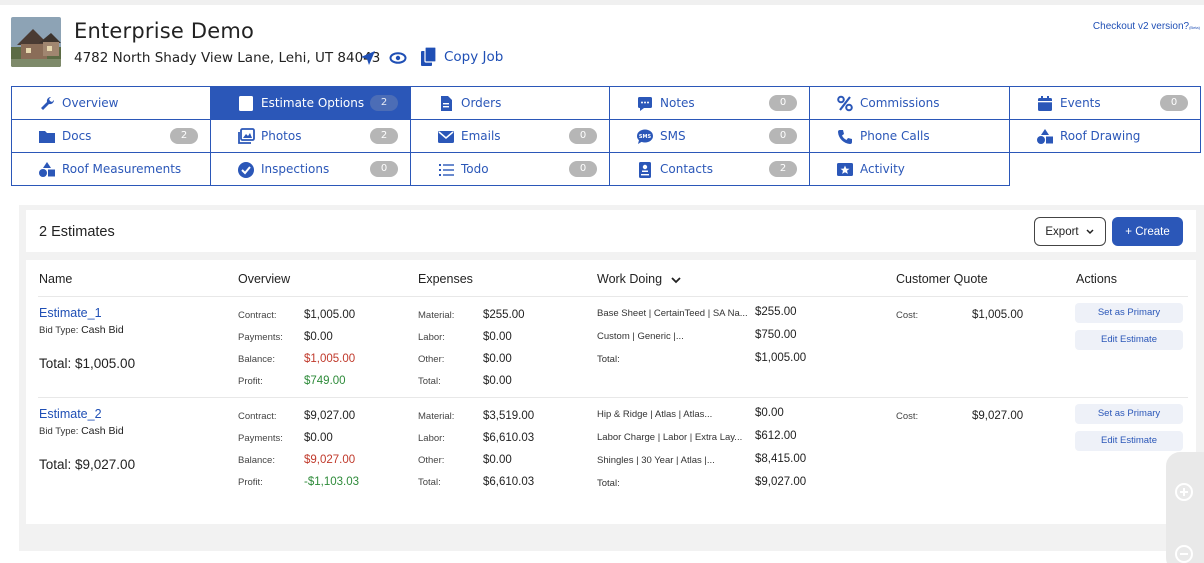 The image size is (1204, 563). Describe the element at coordinates (102, 330) in the screenshot. I see `bid-type-value: Cash Bid` at that location.